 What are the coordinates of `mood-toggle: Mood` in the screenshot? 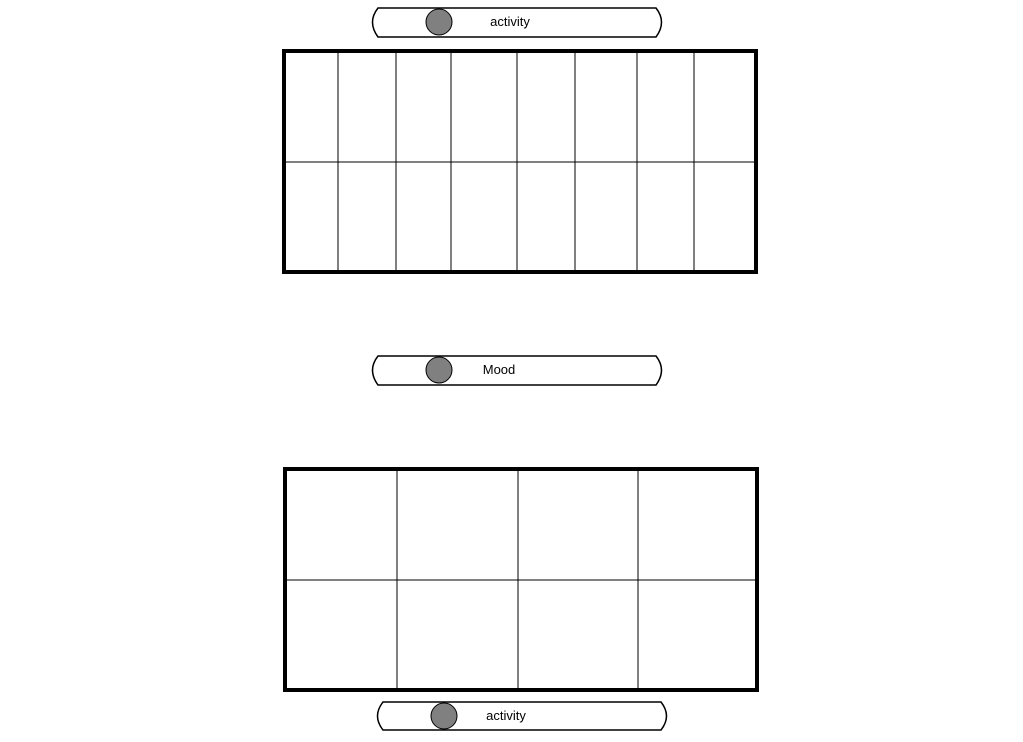 It's located at (517, 370).